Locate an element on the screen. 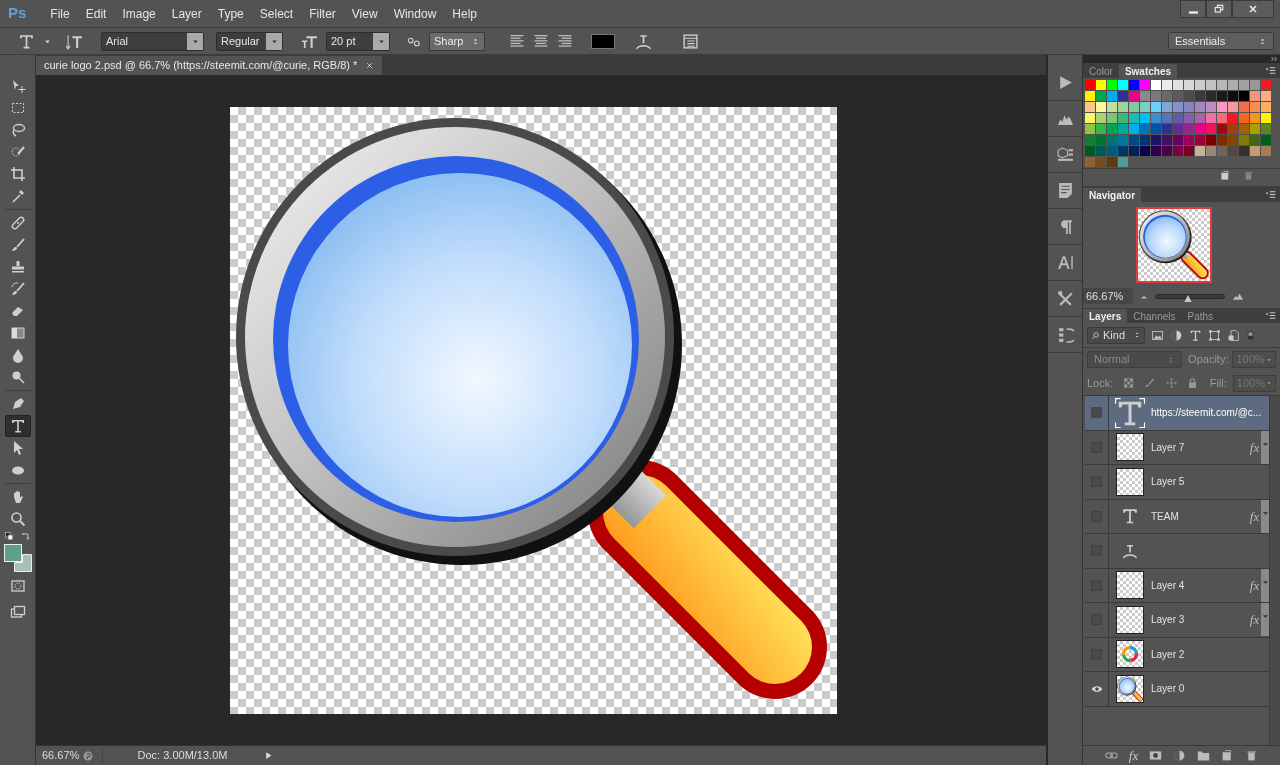 The image size is (1280, 765). menu-item: Help is located at coordinates (464, 13).